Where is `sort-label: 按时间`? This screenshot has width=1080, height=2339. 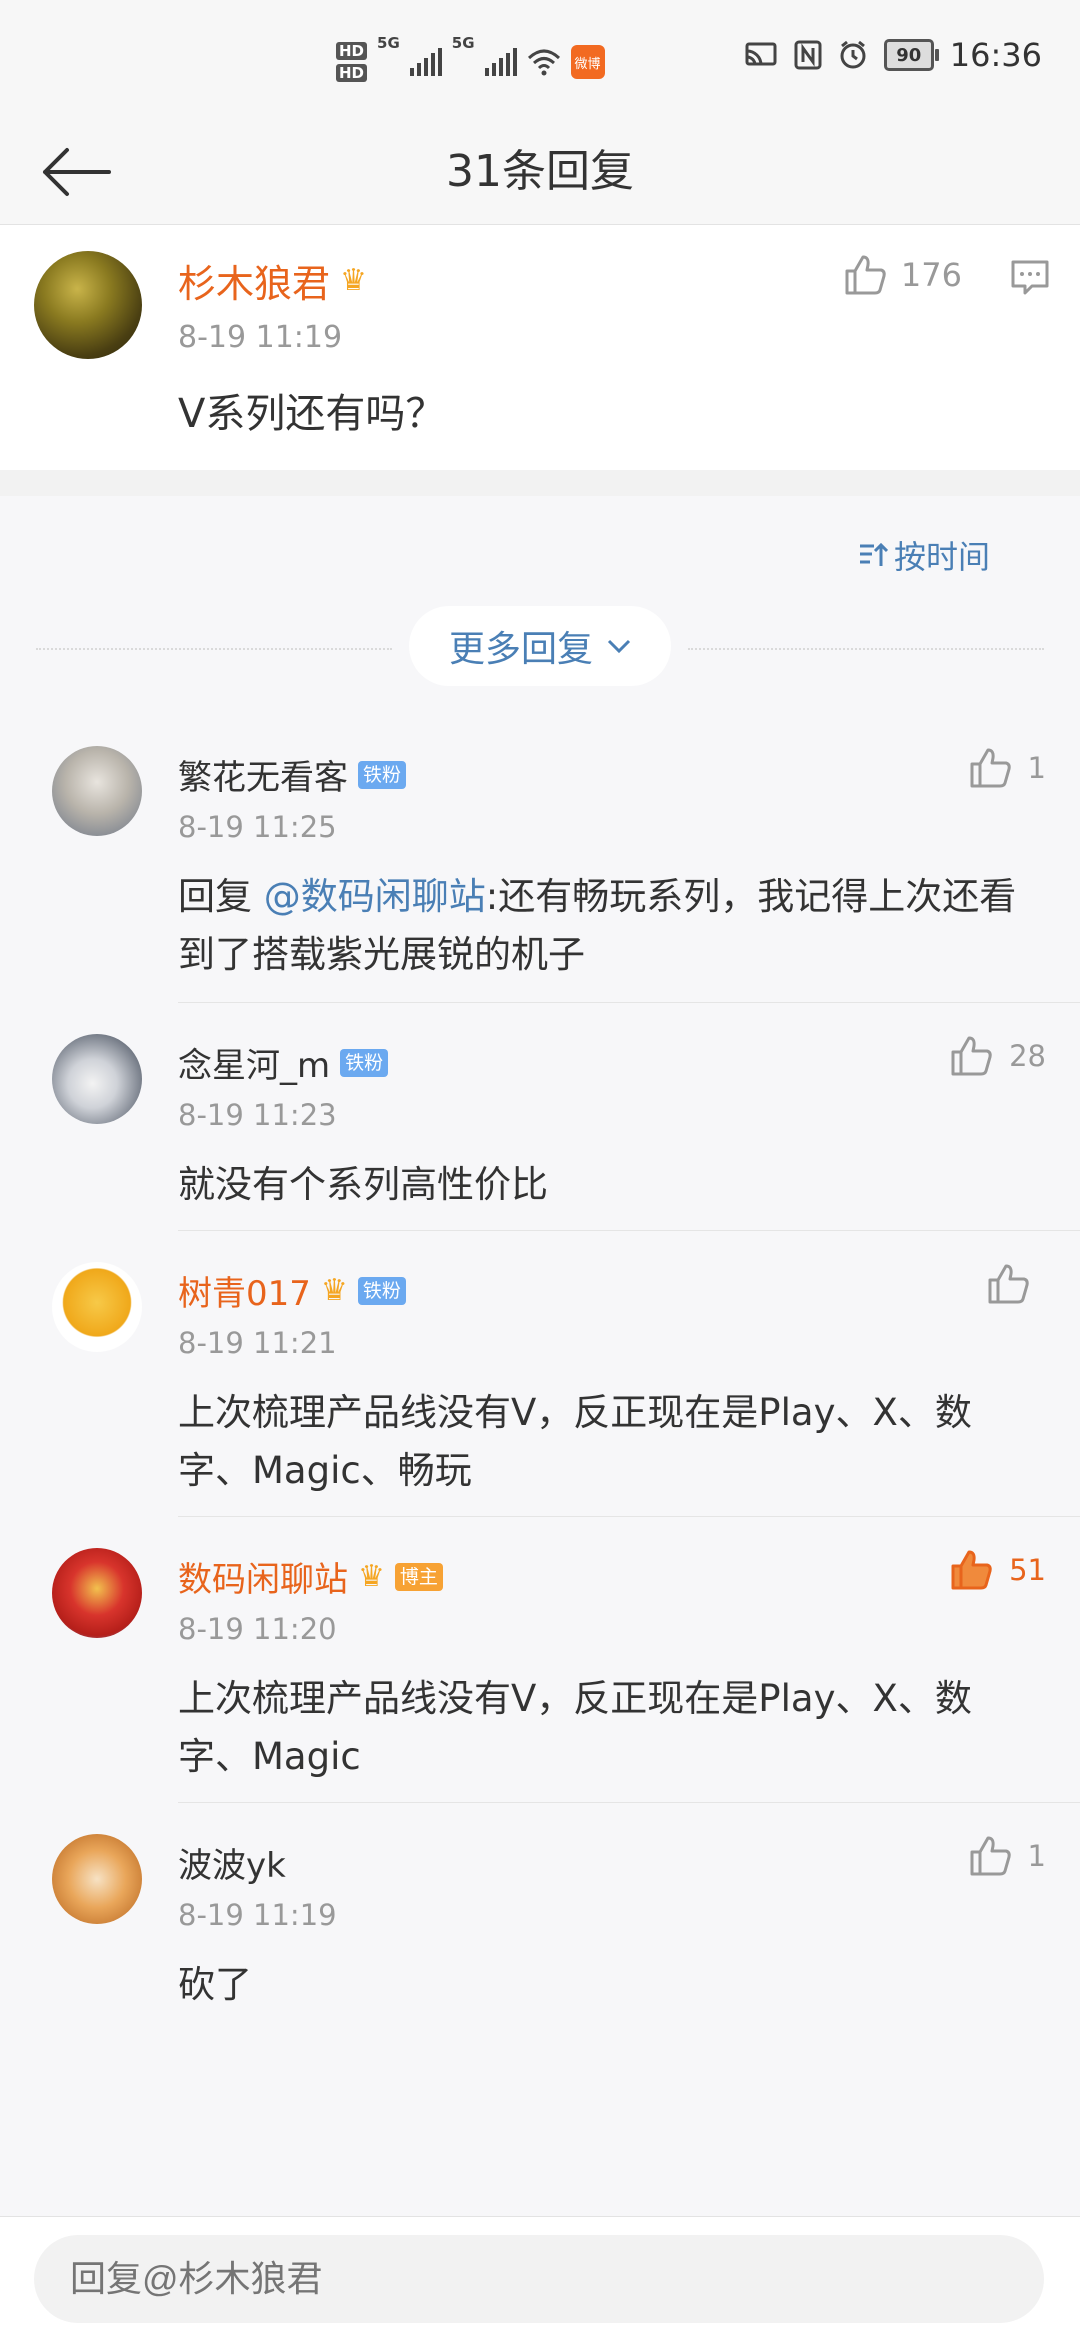 sort-label: 按时间 is located at coordinates (941, 557).